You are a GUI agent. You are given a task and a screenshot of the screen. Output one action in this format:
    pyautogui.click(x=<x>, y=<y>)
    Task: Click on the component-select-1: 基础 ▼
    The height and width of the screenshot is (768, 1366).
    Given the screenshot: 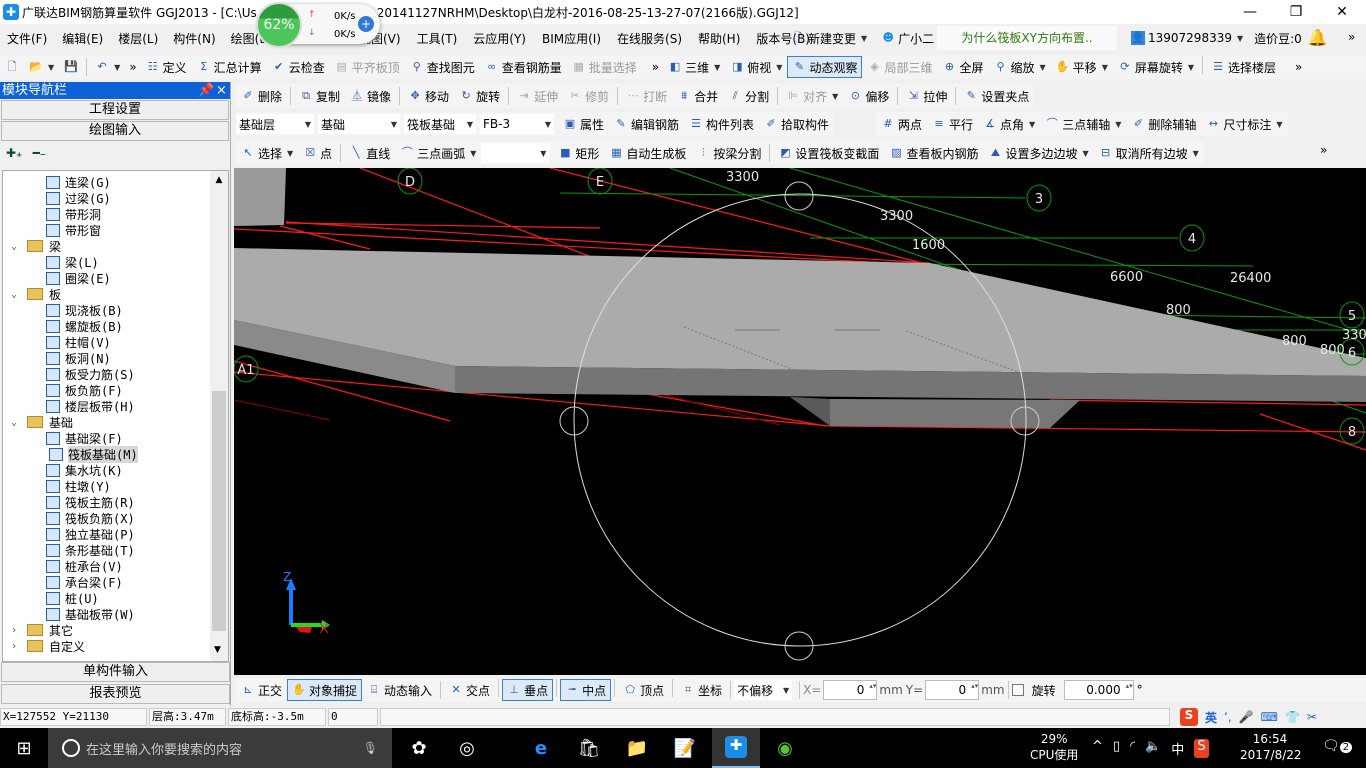 What is the action you would take?
    pyautogui.click(x=359, y=124)
    